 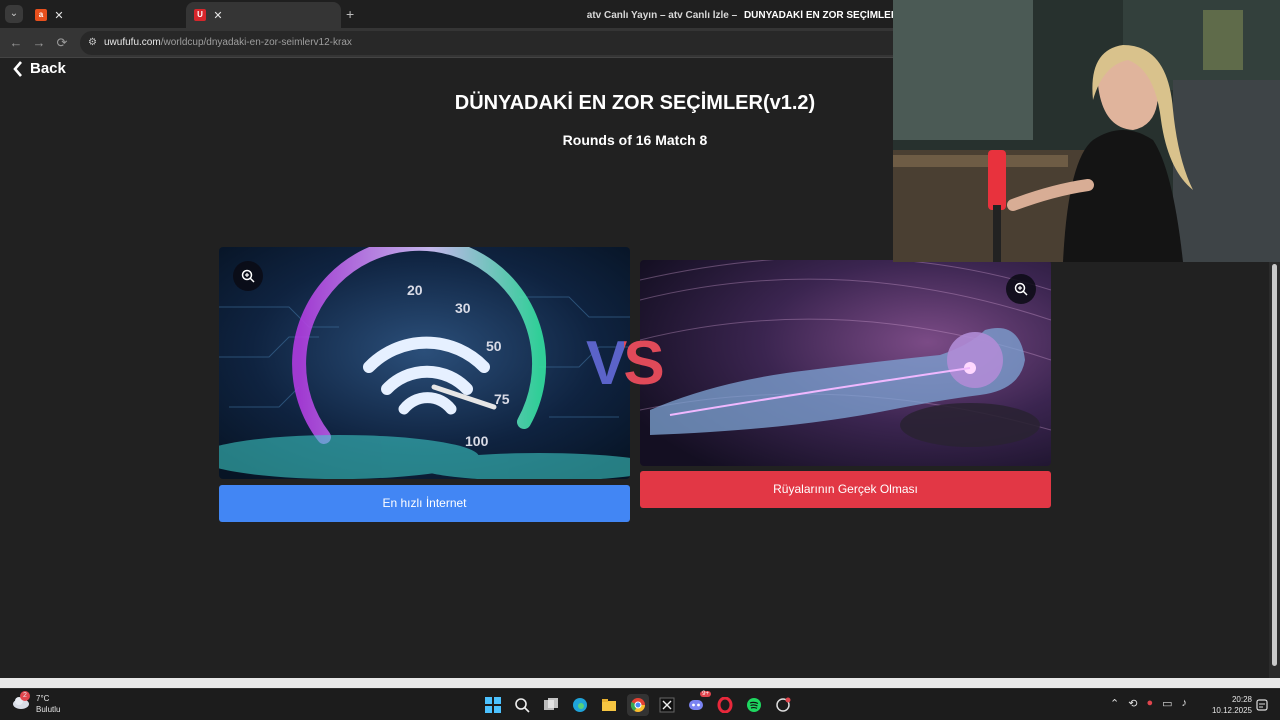 I want to click on system-tray: ⌃ ⟲ ● ▭ ♪, so click(x=1148, y=703).